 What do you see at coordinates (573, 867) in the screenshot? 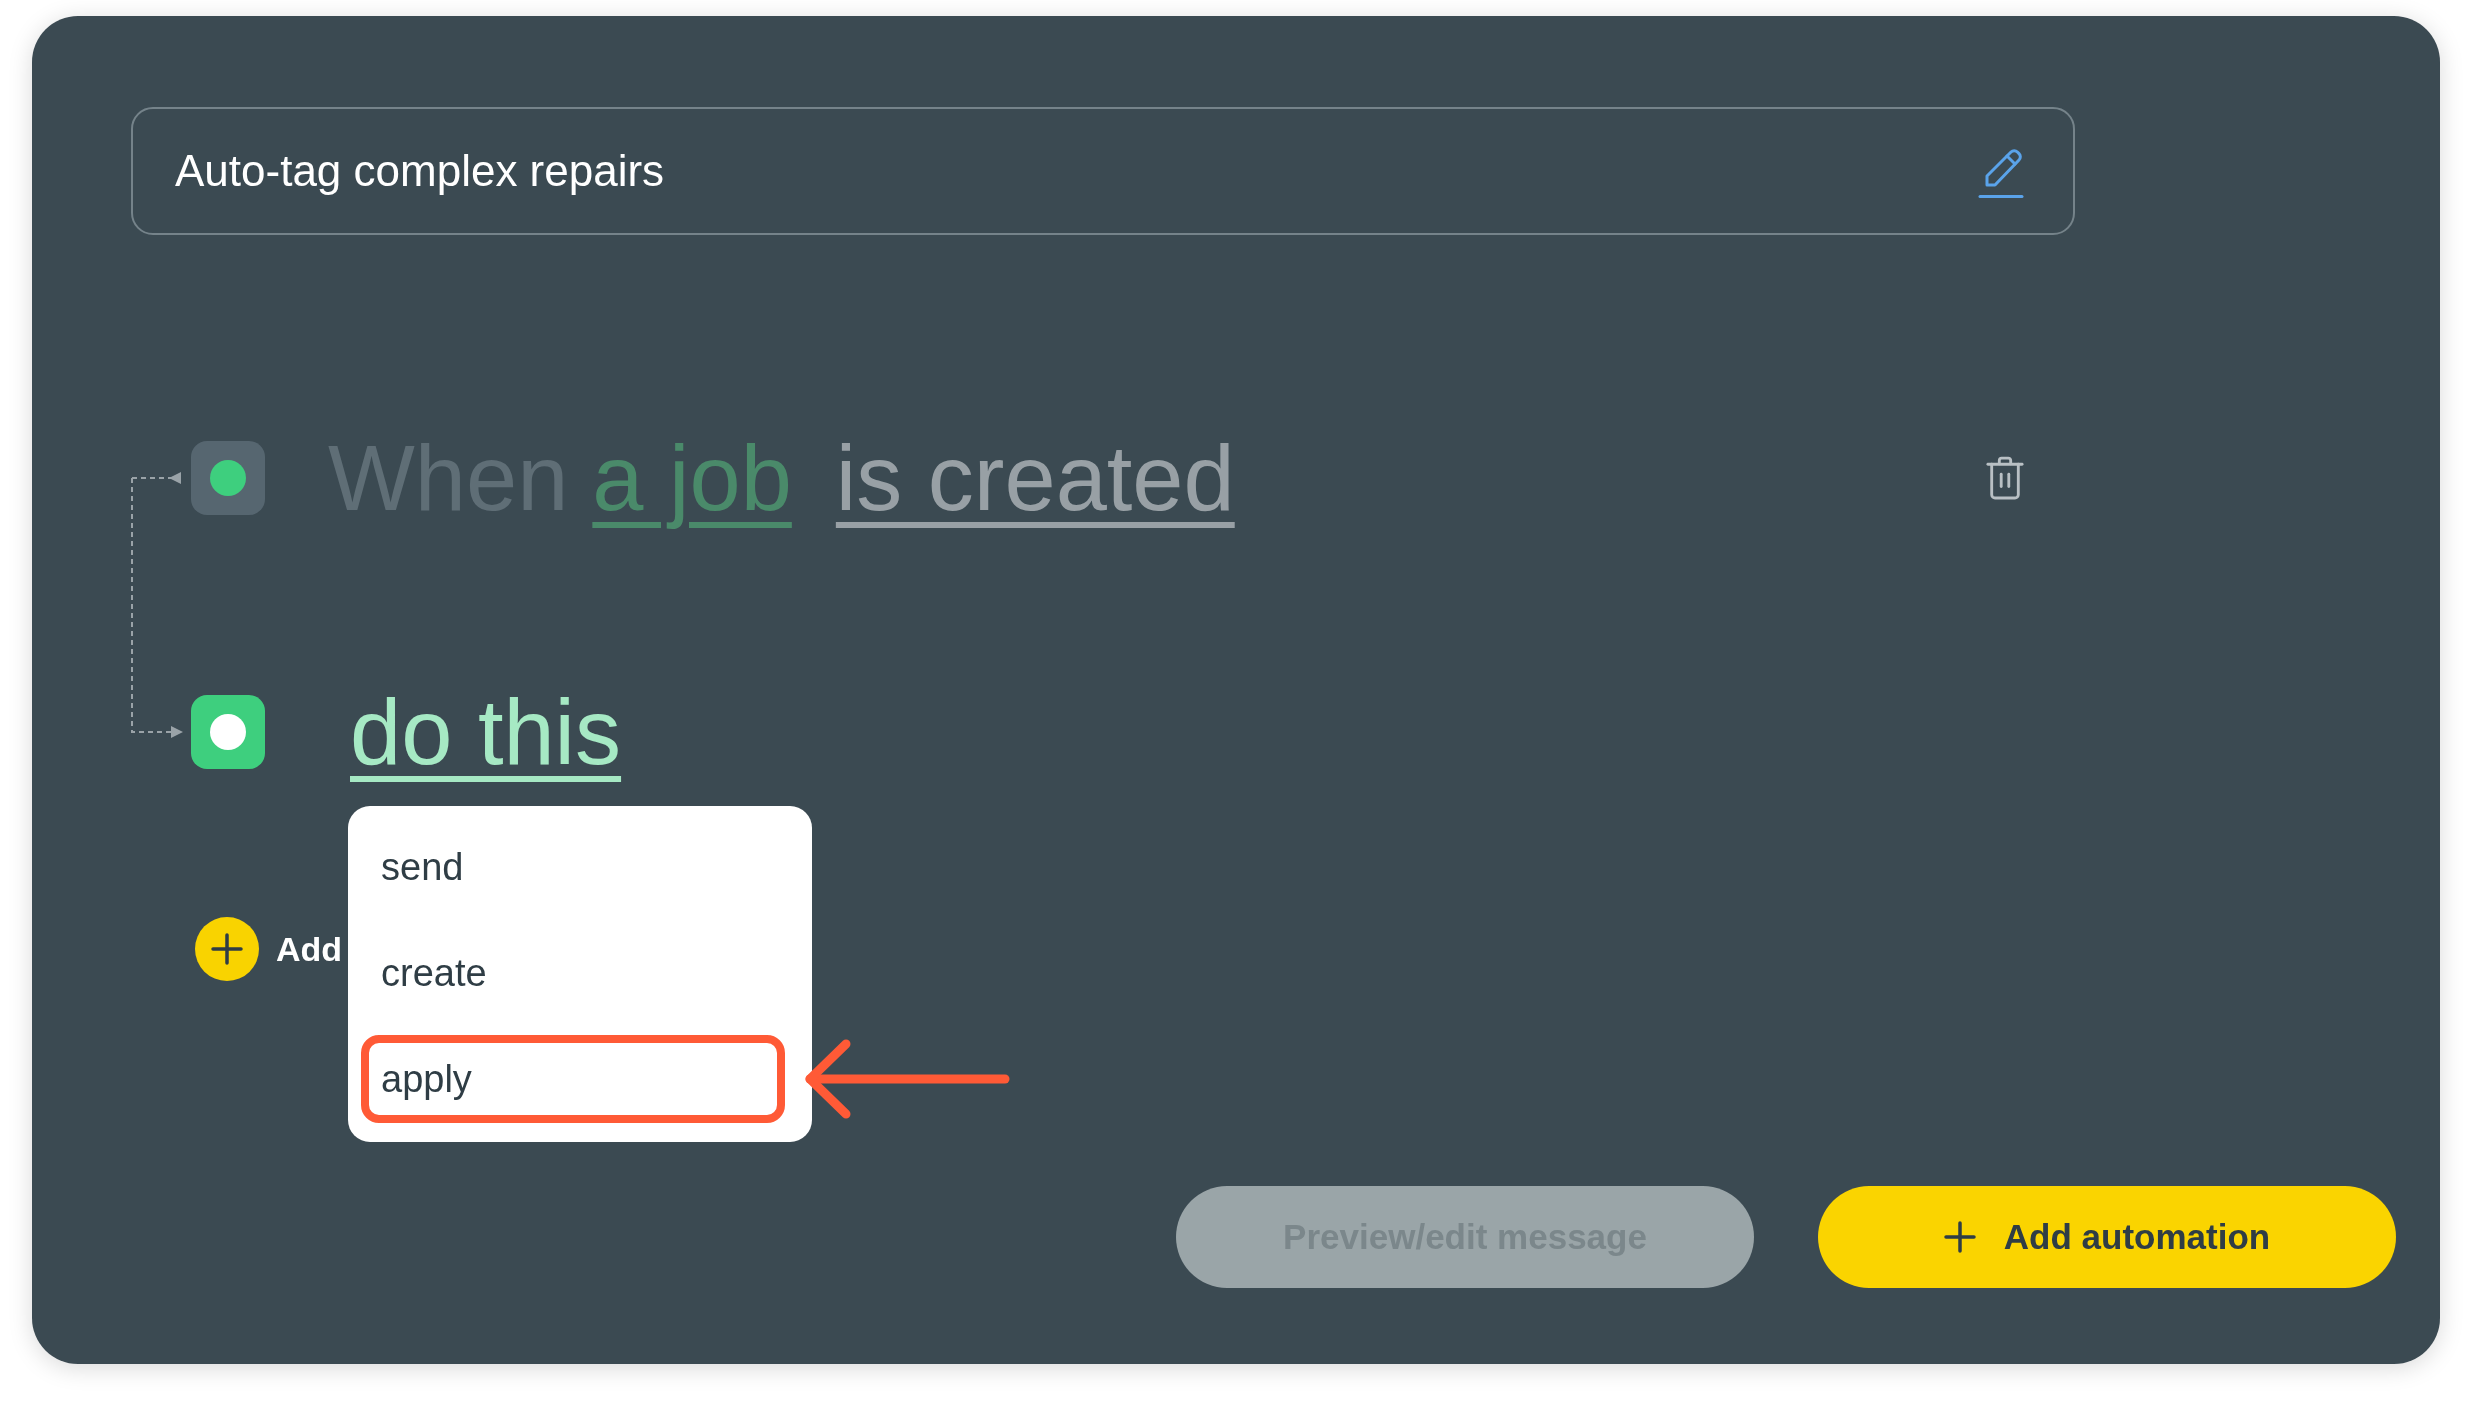
I see `menu-item: send` at bounding box center [573, 867].